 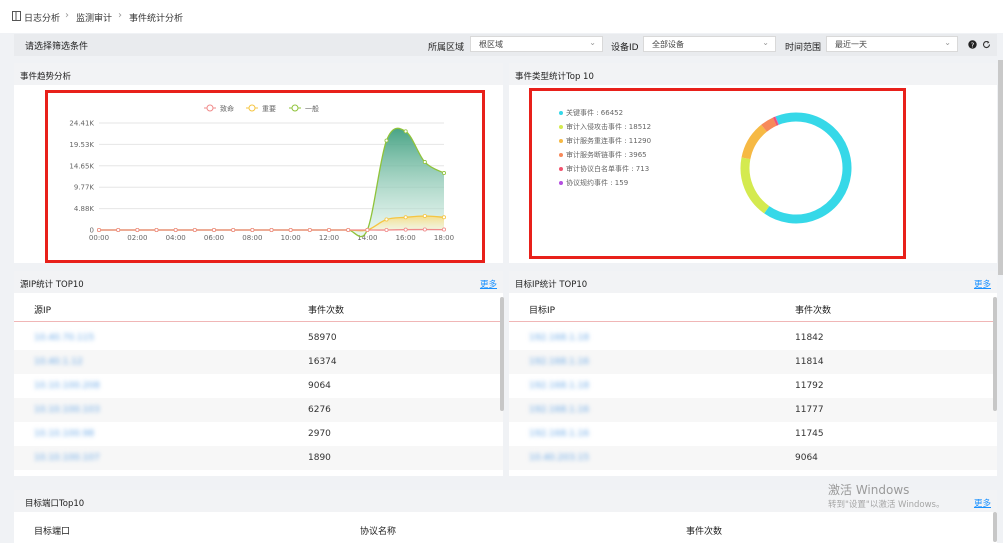 What do you see at coordinates (58, 362) in the screenshot?
I see `source-ip-link: 10.40.1.12` at bounding box center [58, 362].